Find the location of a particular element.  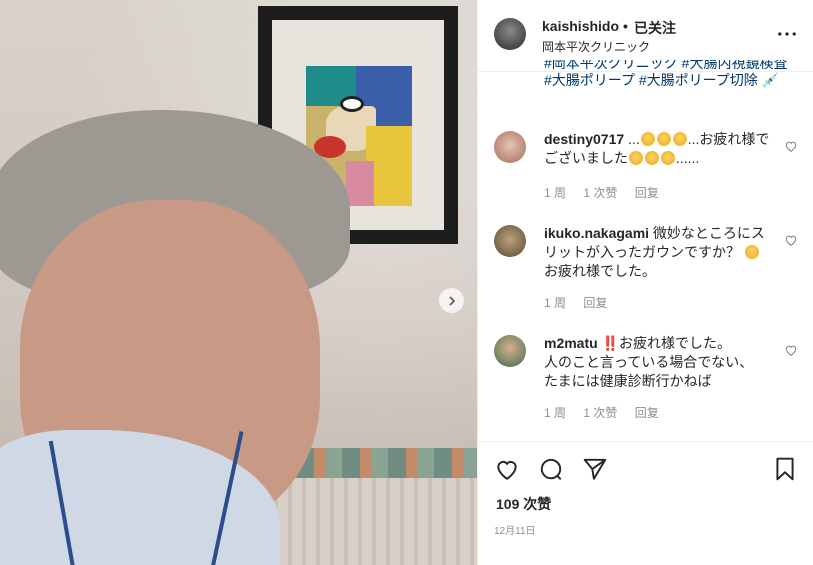

comment-meta: 1 周 回复 is located at coordinates (582, 302).